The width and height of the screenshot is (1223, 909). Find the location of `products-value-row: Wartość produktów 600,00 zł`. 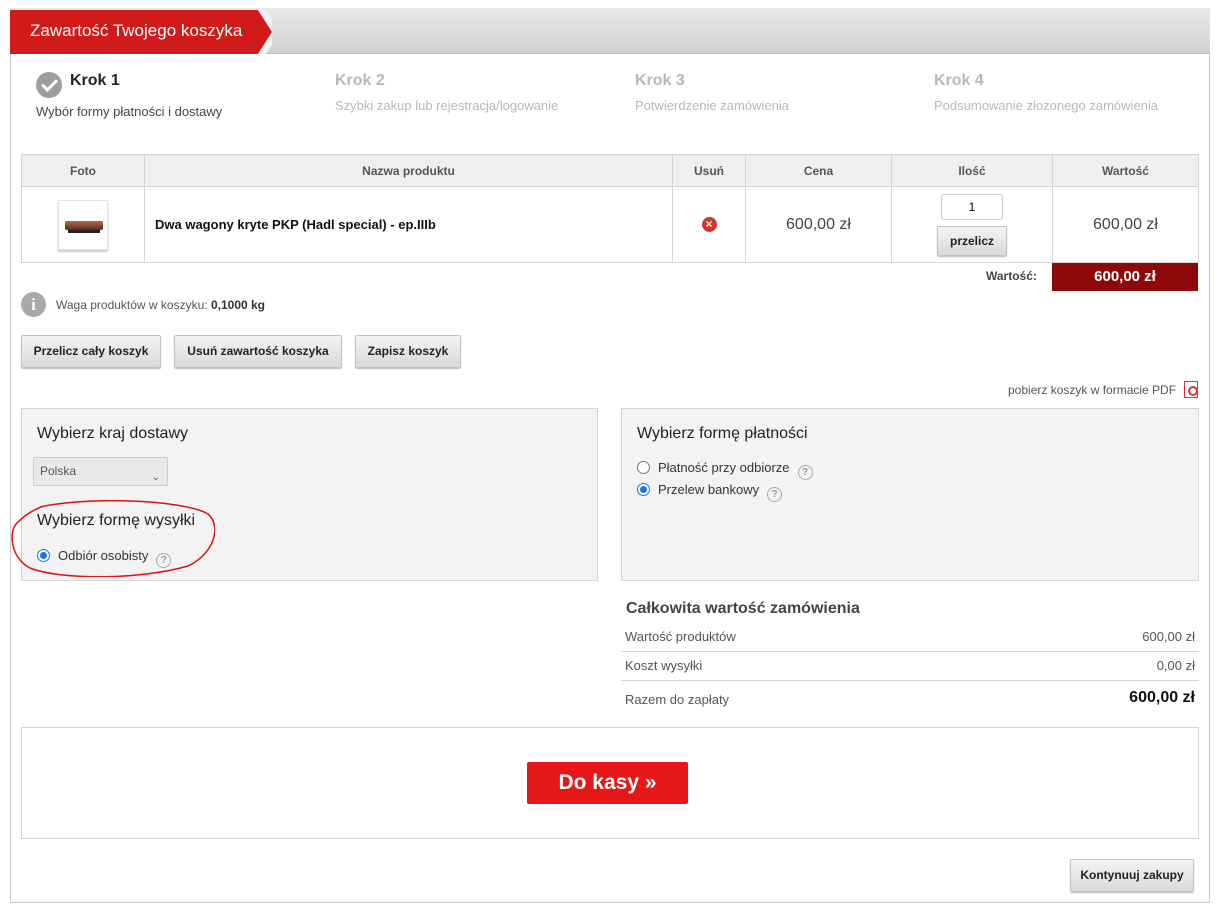

products-value-row: Wartość produktów 600,00 zł is located at coordinates (910, 640).